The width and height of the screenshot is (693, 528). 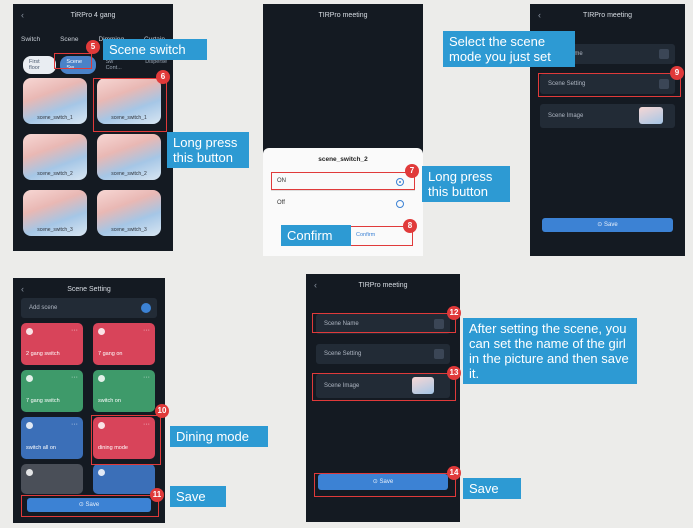 I want to click on callout-scene-switch: Scene switch, so click(x=155, y=49).